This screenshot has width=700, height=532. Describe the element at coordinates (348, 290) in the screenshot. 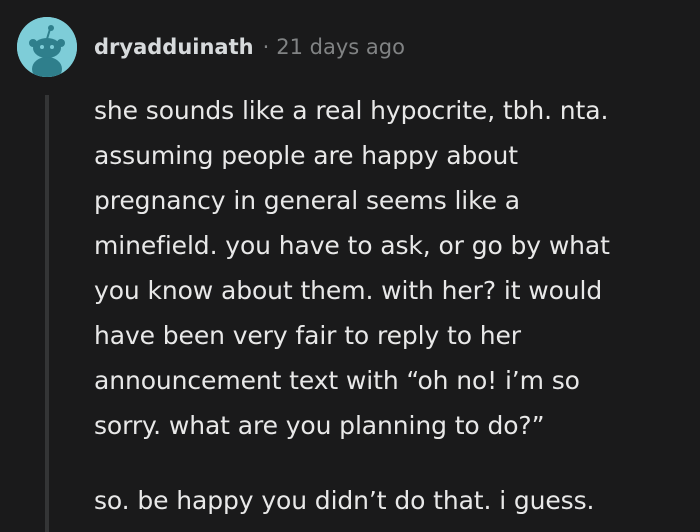

I see `comment-text-line: you know about them. with her? it would` at that location.